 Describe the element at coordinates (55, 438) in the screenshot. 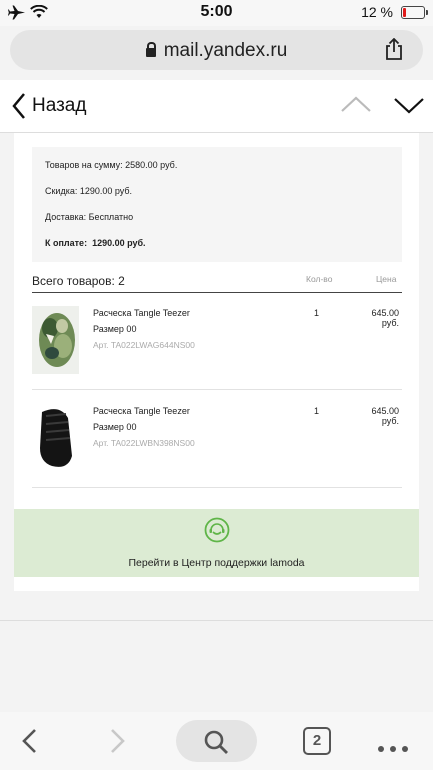

I see `product-image-hairbrush-black` at that location.